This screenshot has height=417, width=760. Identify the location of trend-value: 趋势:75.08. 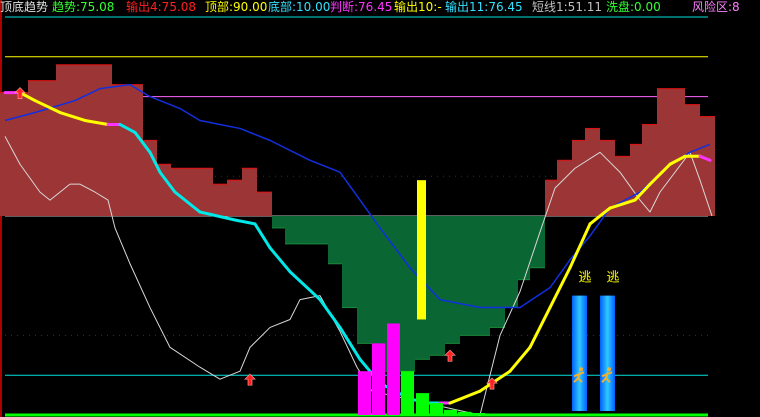
(83, 7).